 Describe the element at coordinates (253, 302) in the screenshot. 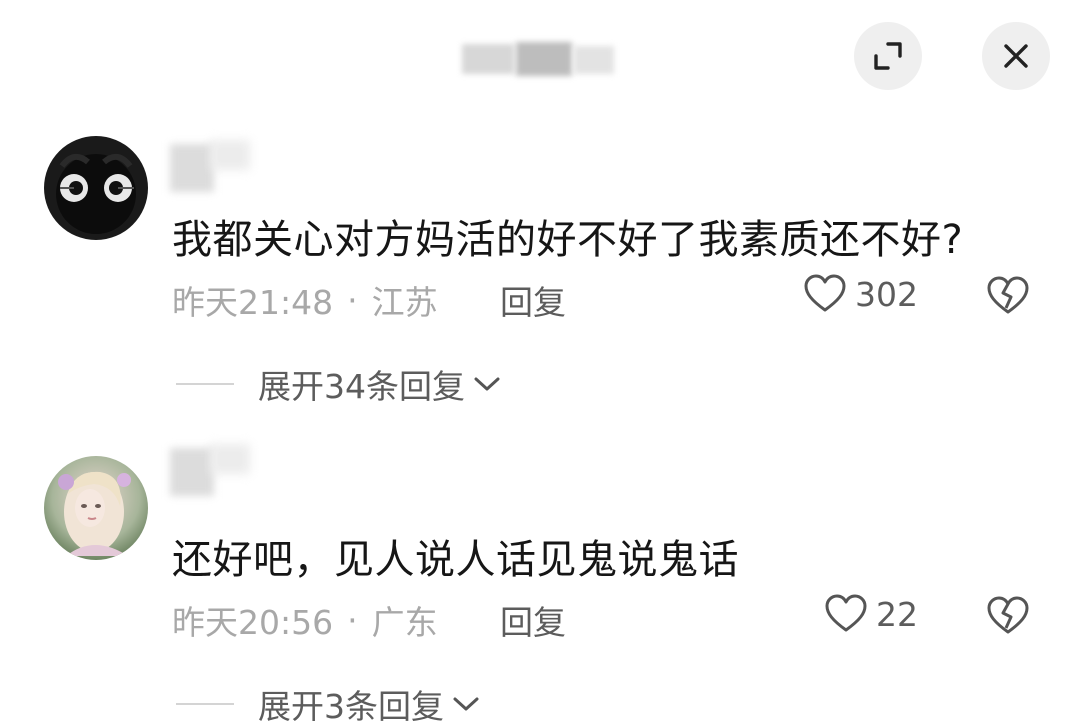

I see `comment-time: 昨天21:48` at that location.